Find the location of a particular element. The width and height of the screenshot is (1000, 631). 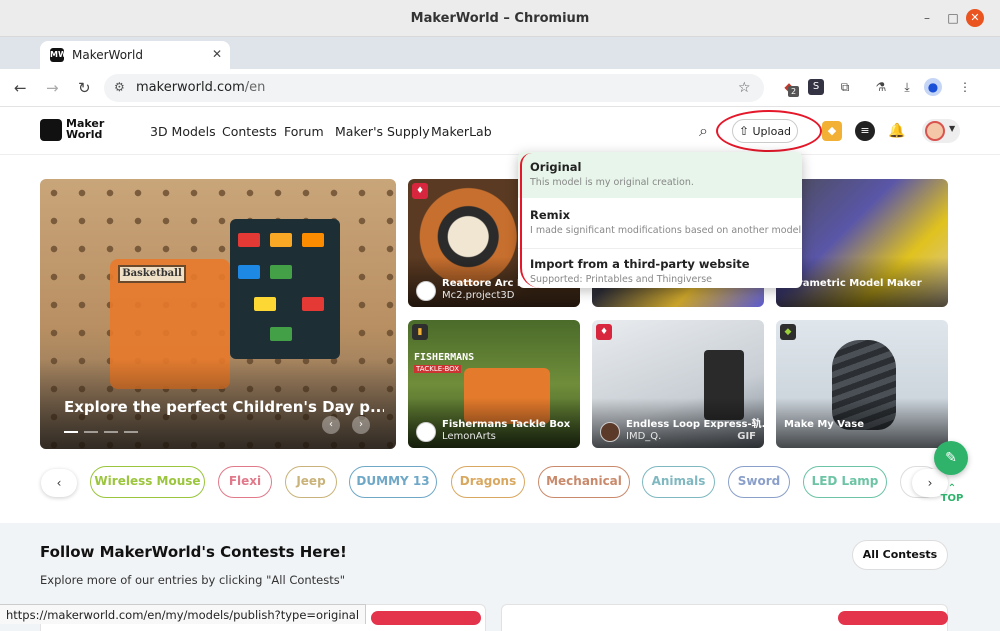

feedback-edit-icon: ✎ is located at coordinates (951, 458).